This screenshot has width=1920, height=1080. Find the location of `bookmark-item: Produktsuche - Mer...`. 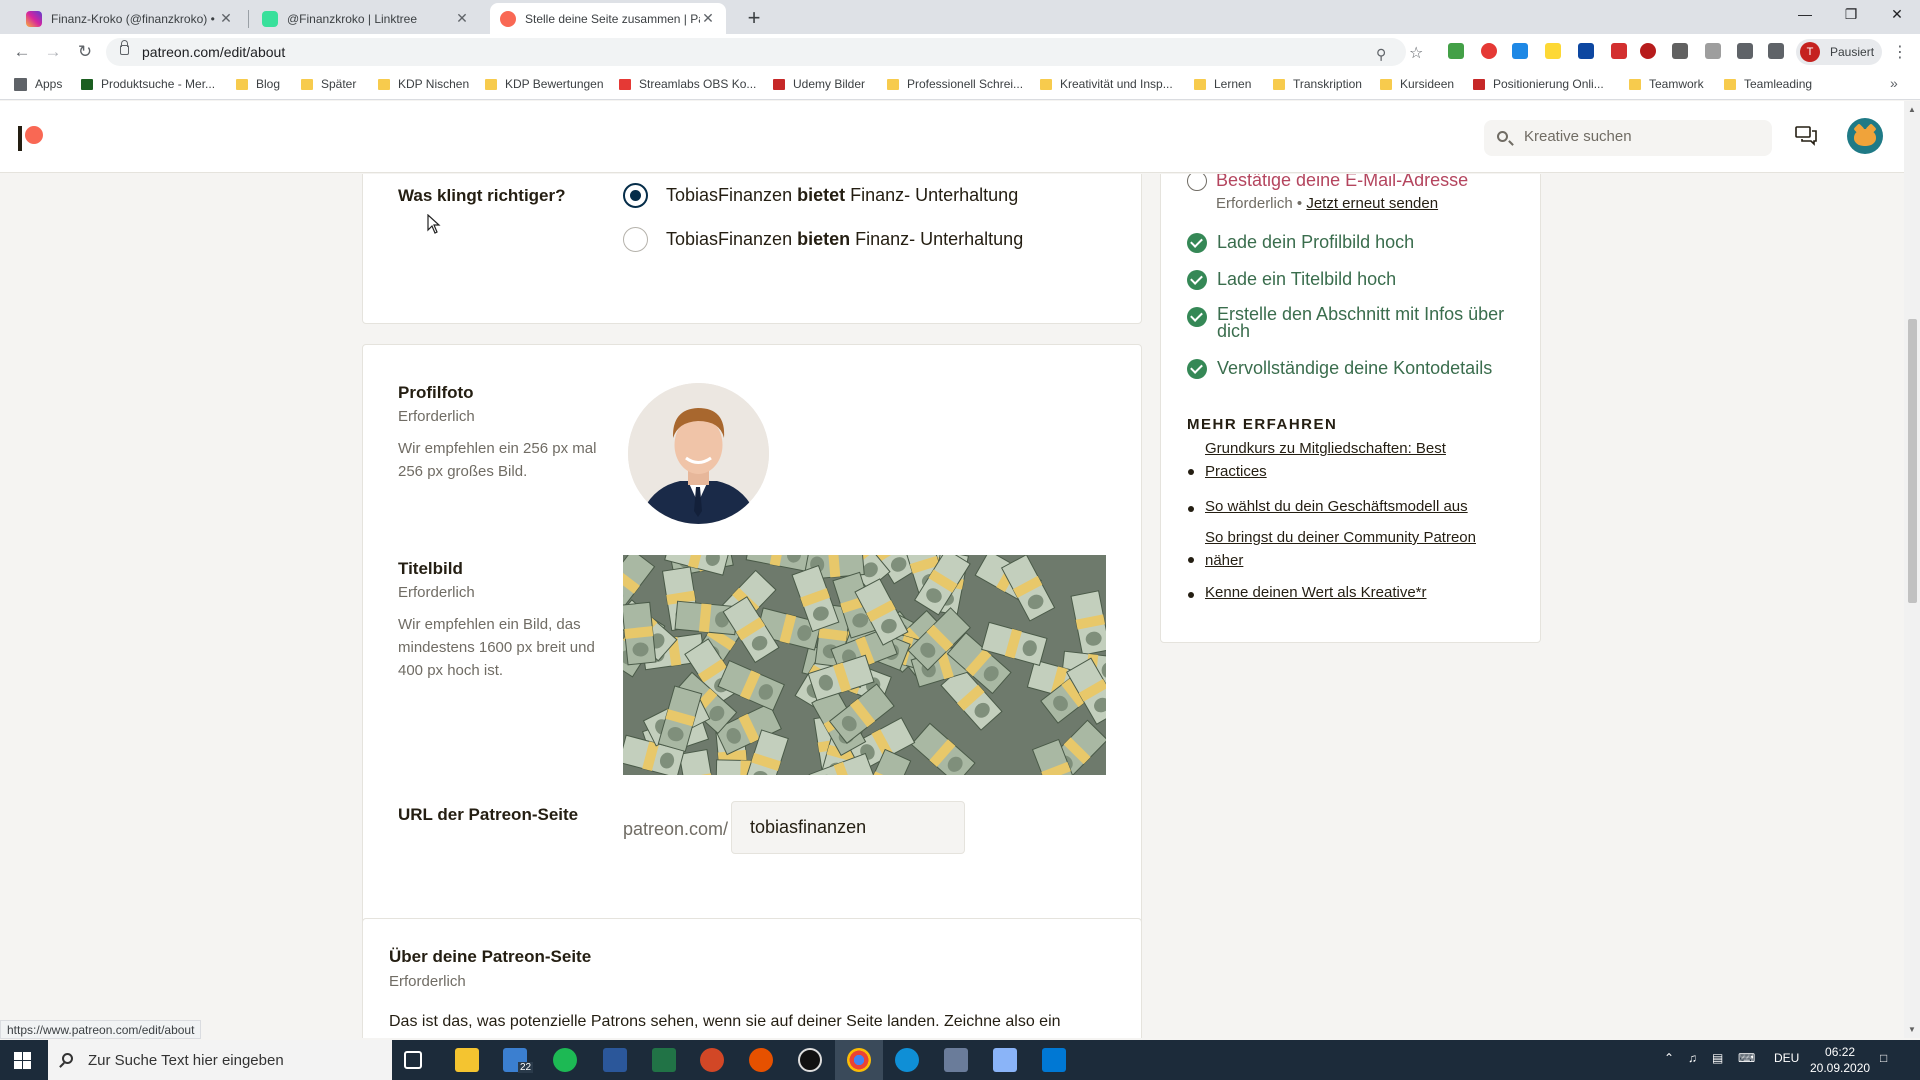

bookmark-item: Produktsuche - Mer... is located at coordinates (148, 84).